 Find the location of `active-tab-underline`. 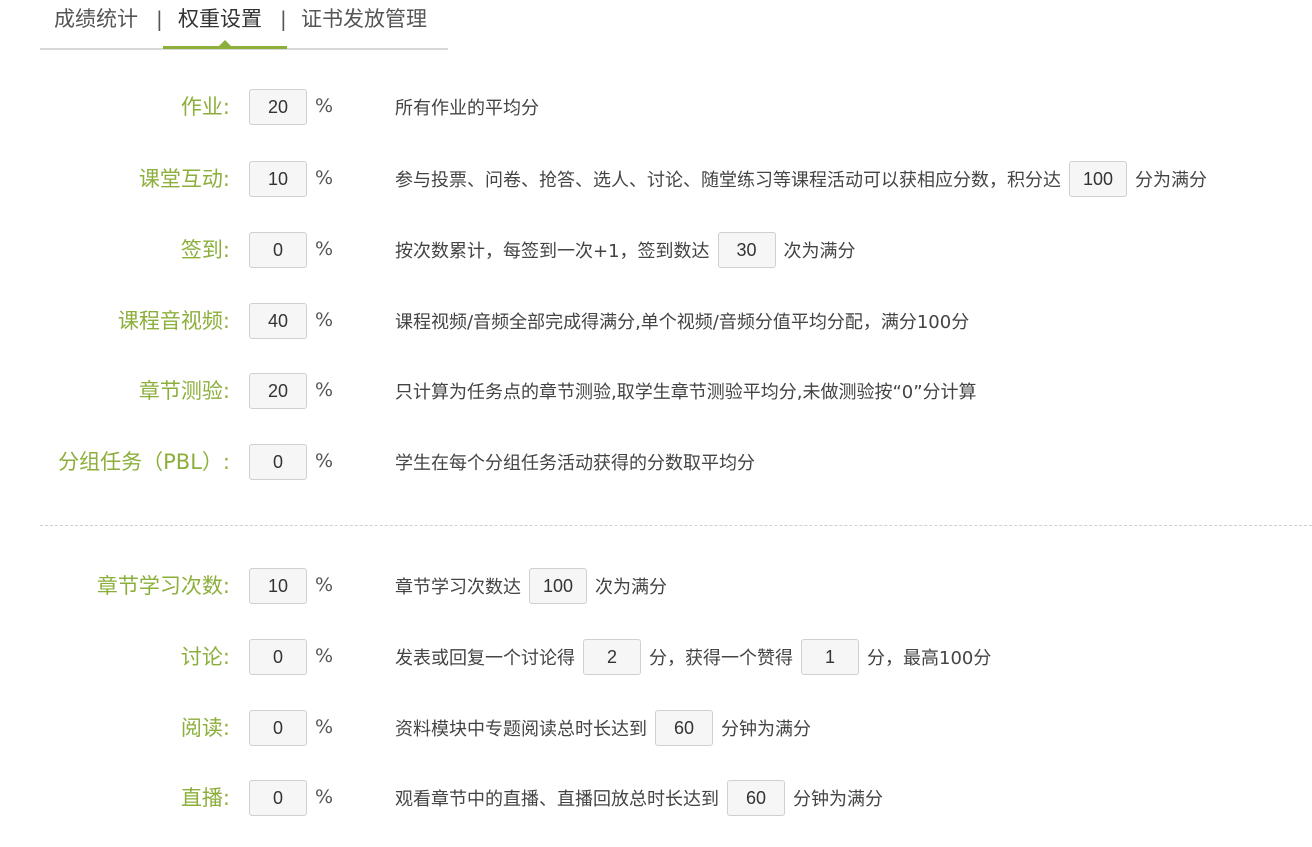

active-tab-underline is located at coordinates (225, 47).